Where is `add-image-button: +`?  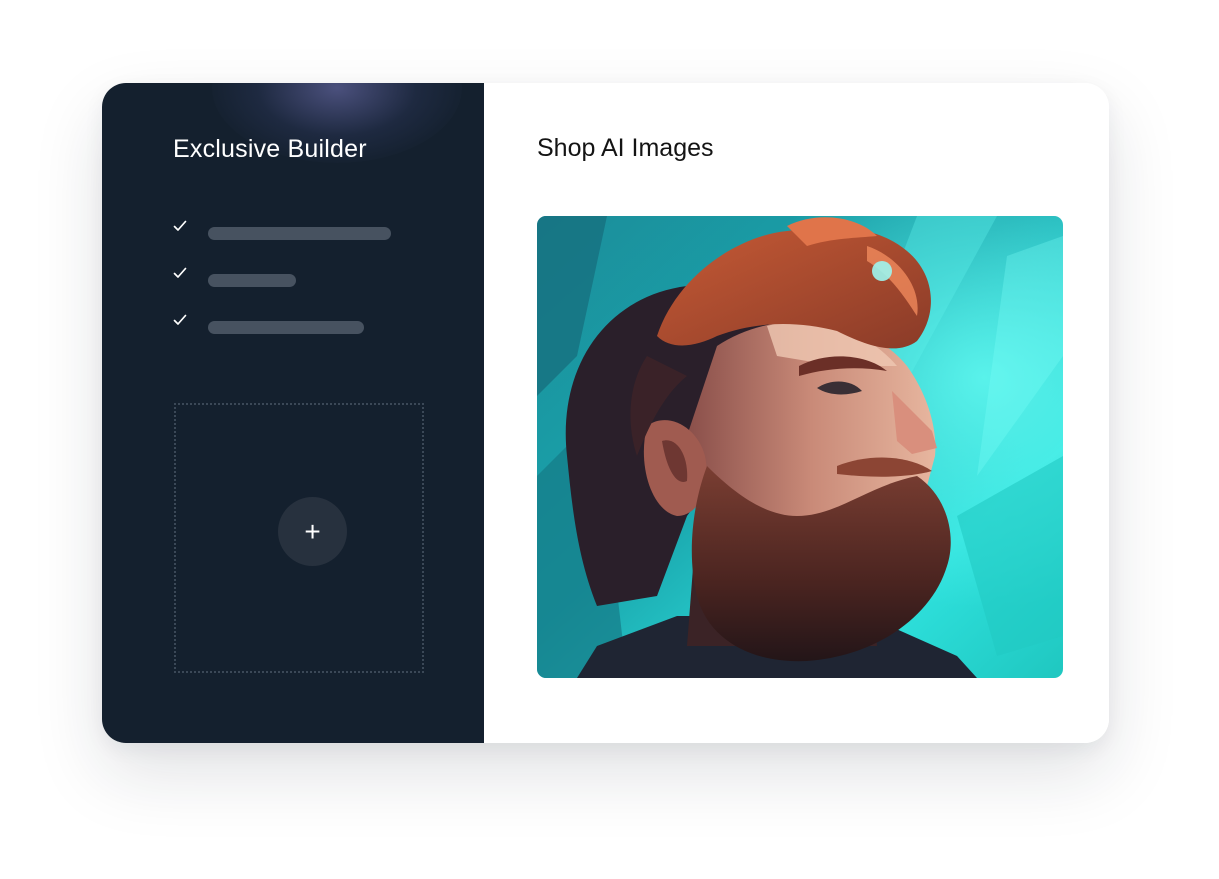
add-image-button: + is located at coordinates (312, 531).